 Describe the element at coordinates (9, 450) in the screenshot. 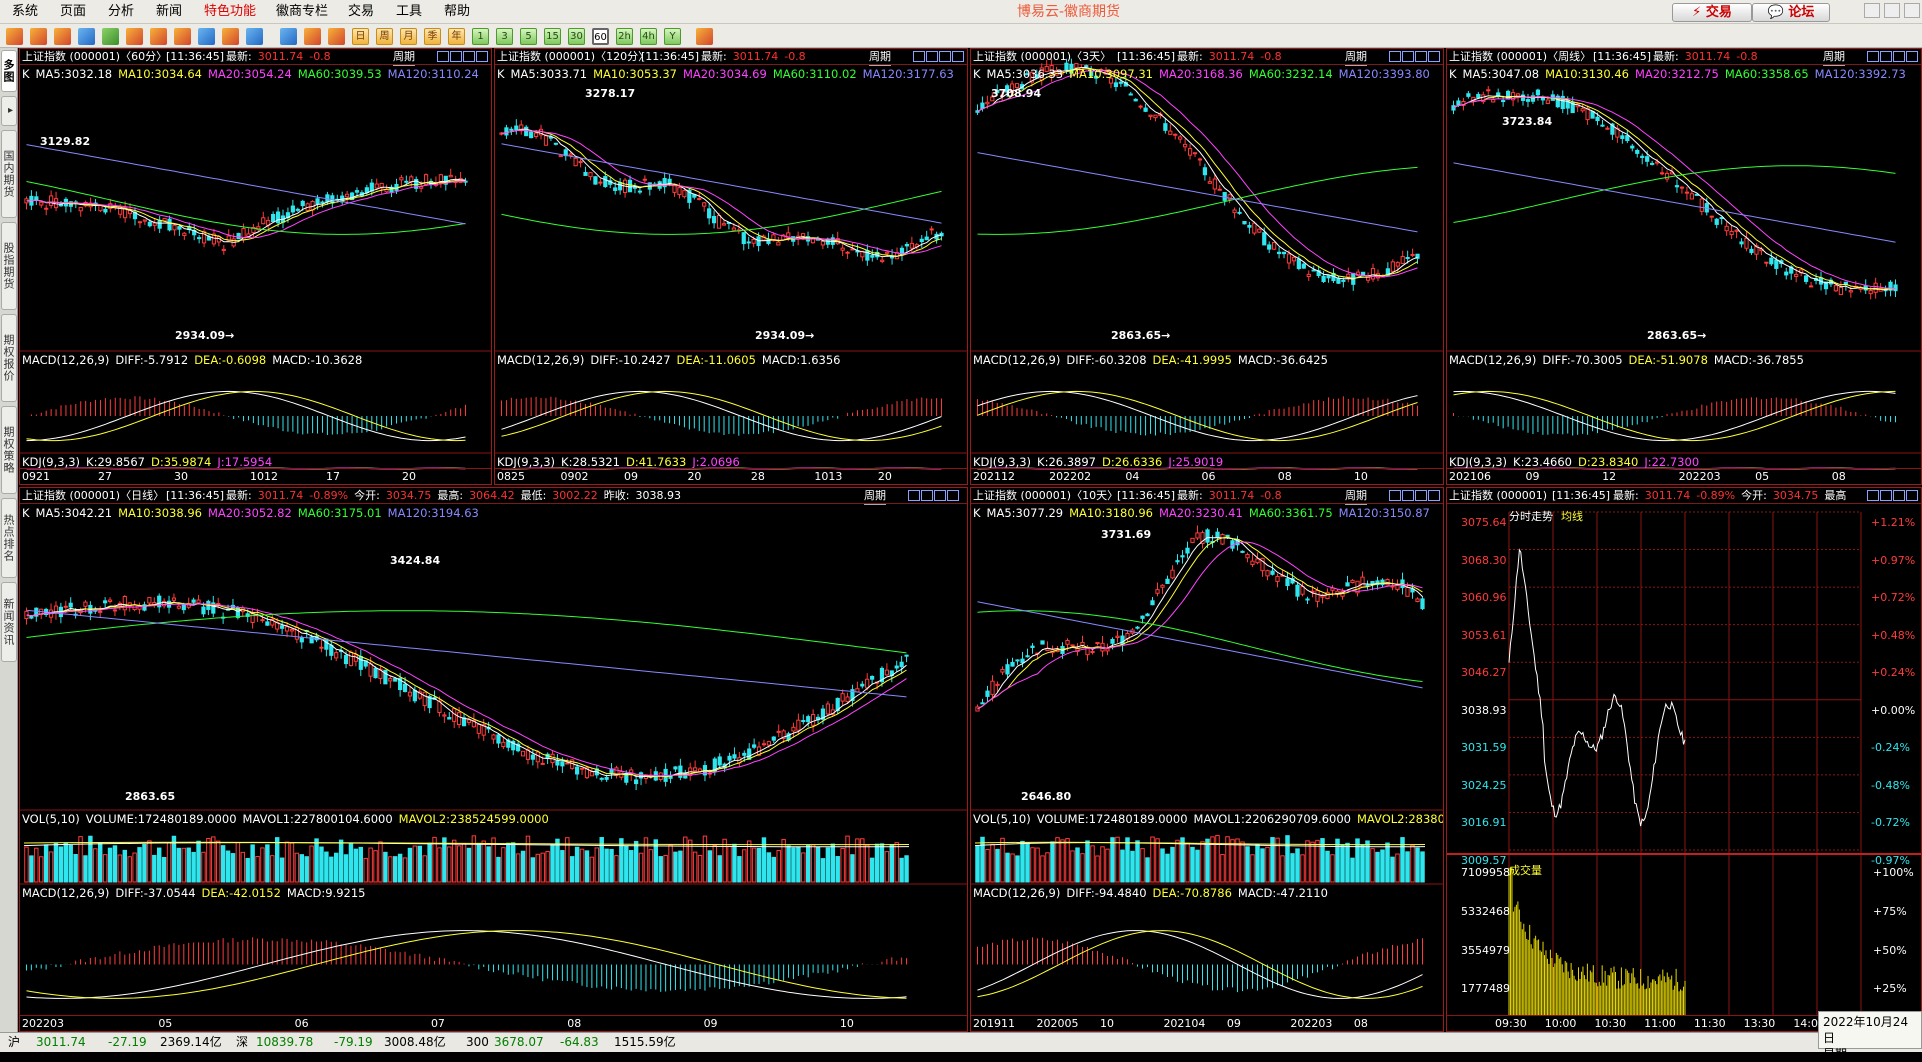

I see `side-tab-option-strategy: 期权策略` at that location.